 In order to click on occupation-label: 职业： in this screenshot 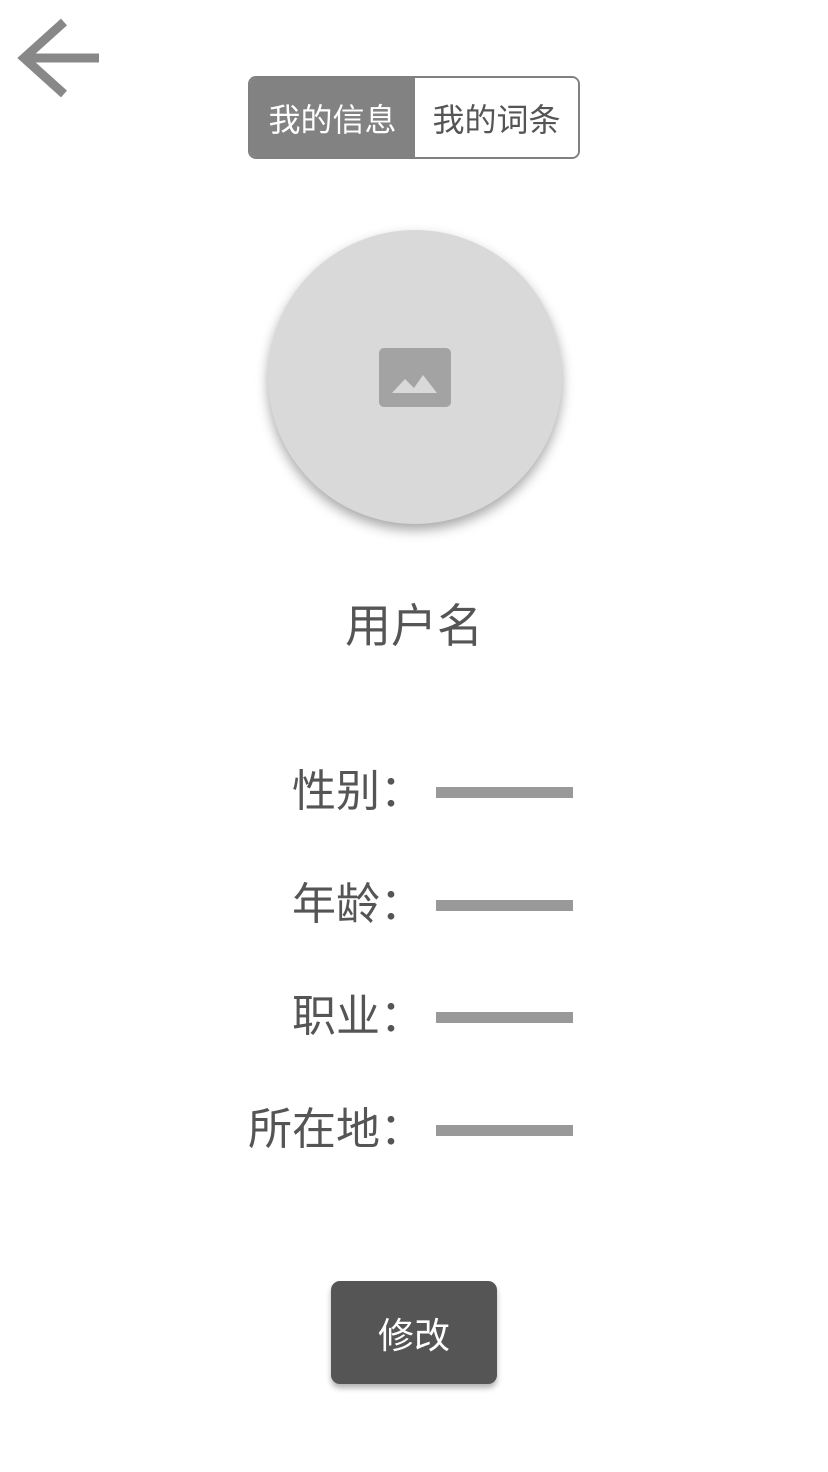, I will do `click(358, 1016)`.